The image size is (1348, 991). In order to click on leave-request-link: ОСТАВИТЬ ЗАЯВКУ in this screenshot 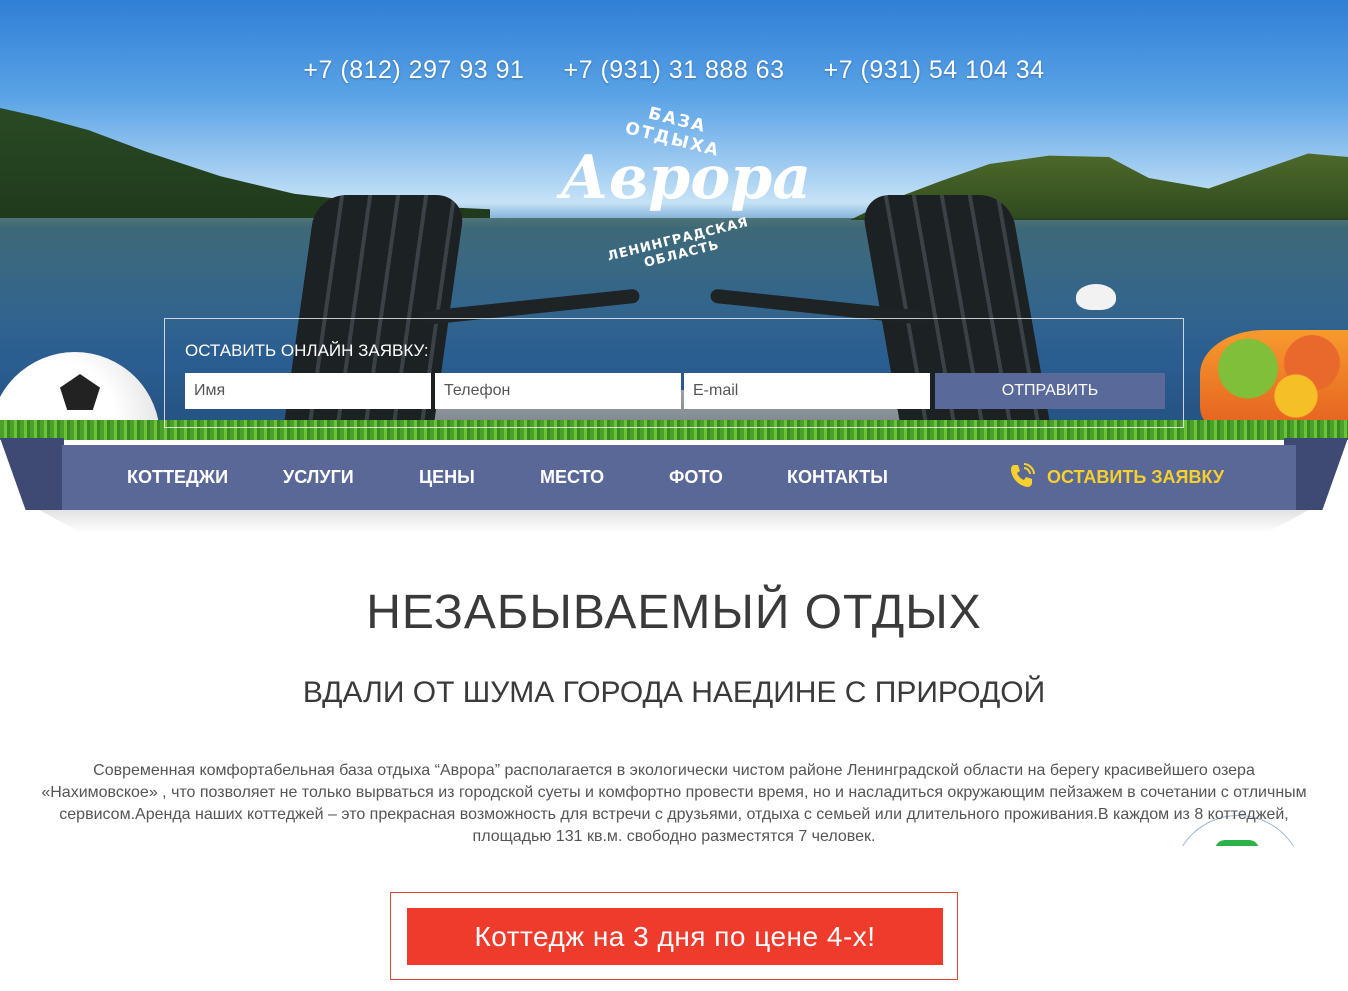, I will do `click(1118, 477)`.